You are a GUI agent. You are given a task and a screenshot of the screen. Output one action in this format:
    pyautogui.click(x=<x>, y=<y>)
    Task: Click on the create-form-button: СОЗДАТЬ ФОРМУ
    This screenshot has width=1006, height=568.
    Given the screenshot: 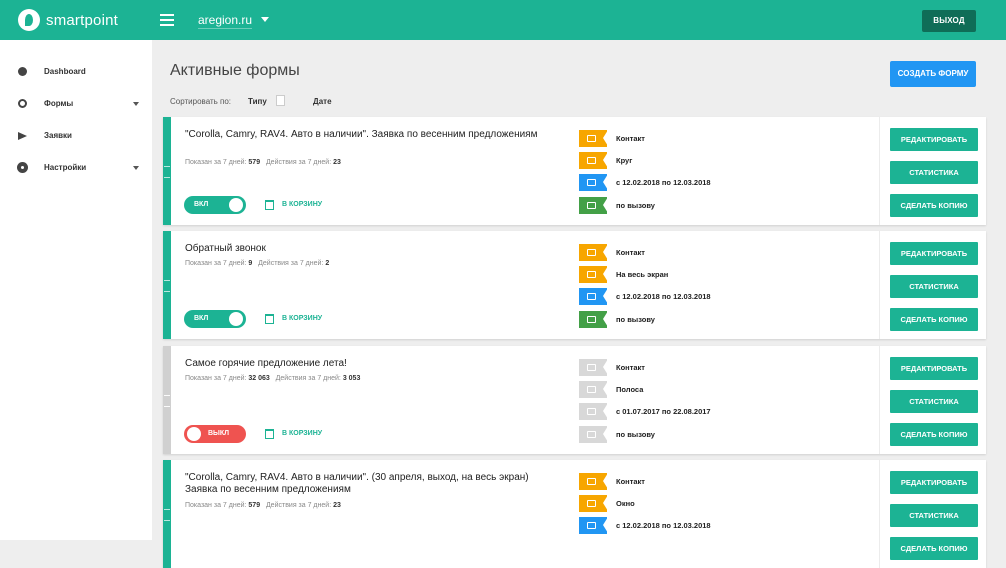 What is the action you would take?
    pyautogui.click(x=933, y=74)
    